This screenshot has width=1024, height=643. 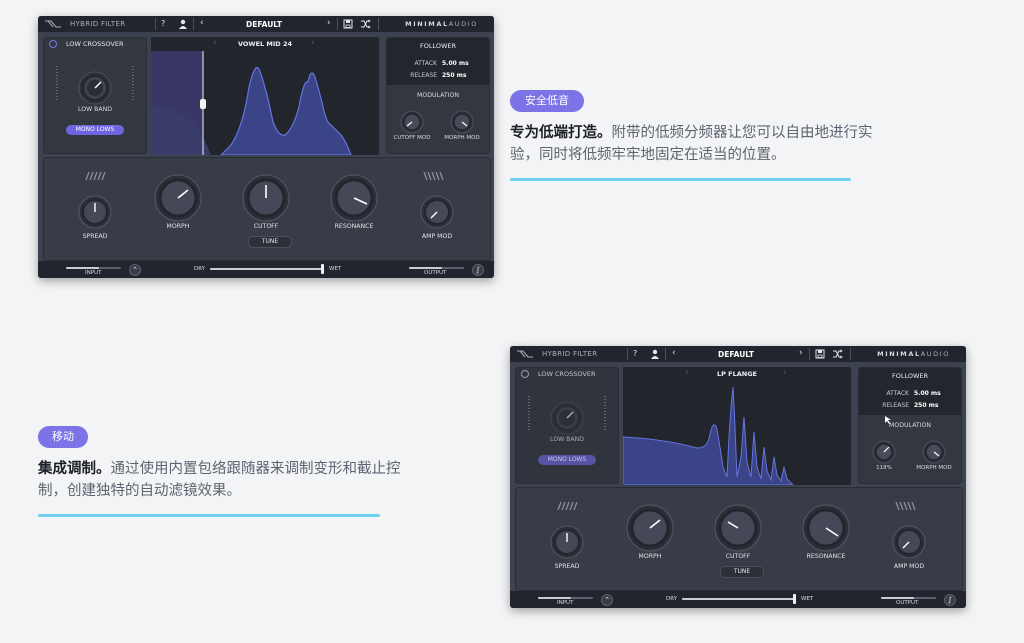 I want to click on output-label: OUTPUT, so click(x=435, y=273).